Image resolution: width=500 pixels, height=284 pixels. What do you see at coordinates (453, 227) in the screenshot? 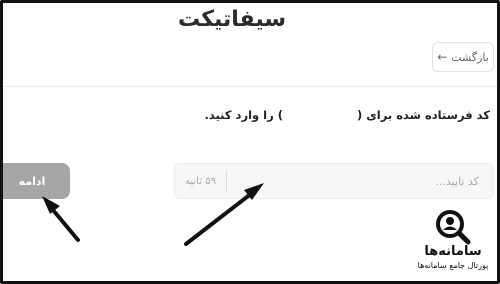
I see `magnifier-user-icon` at bounding box center [453, 227].